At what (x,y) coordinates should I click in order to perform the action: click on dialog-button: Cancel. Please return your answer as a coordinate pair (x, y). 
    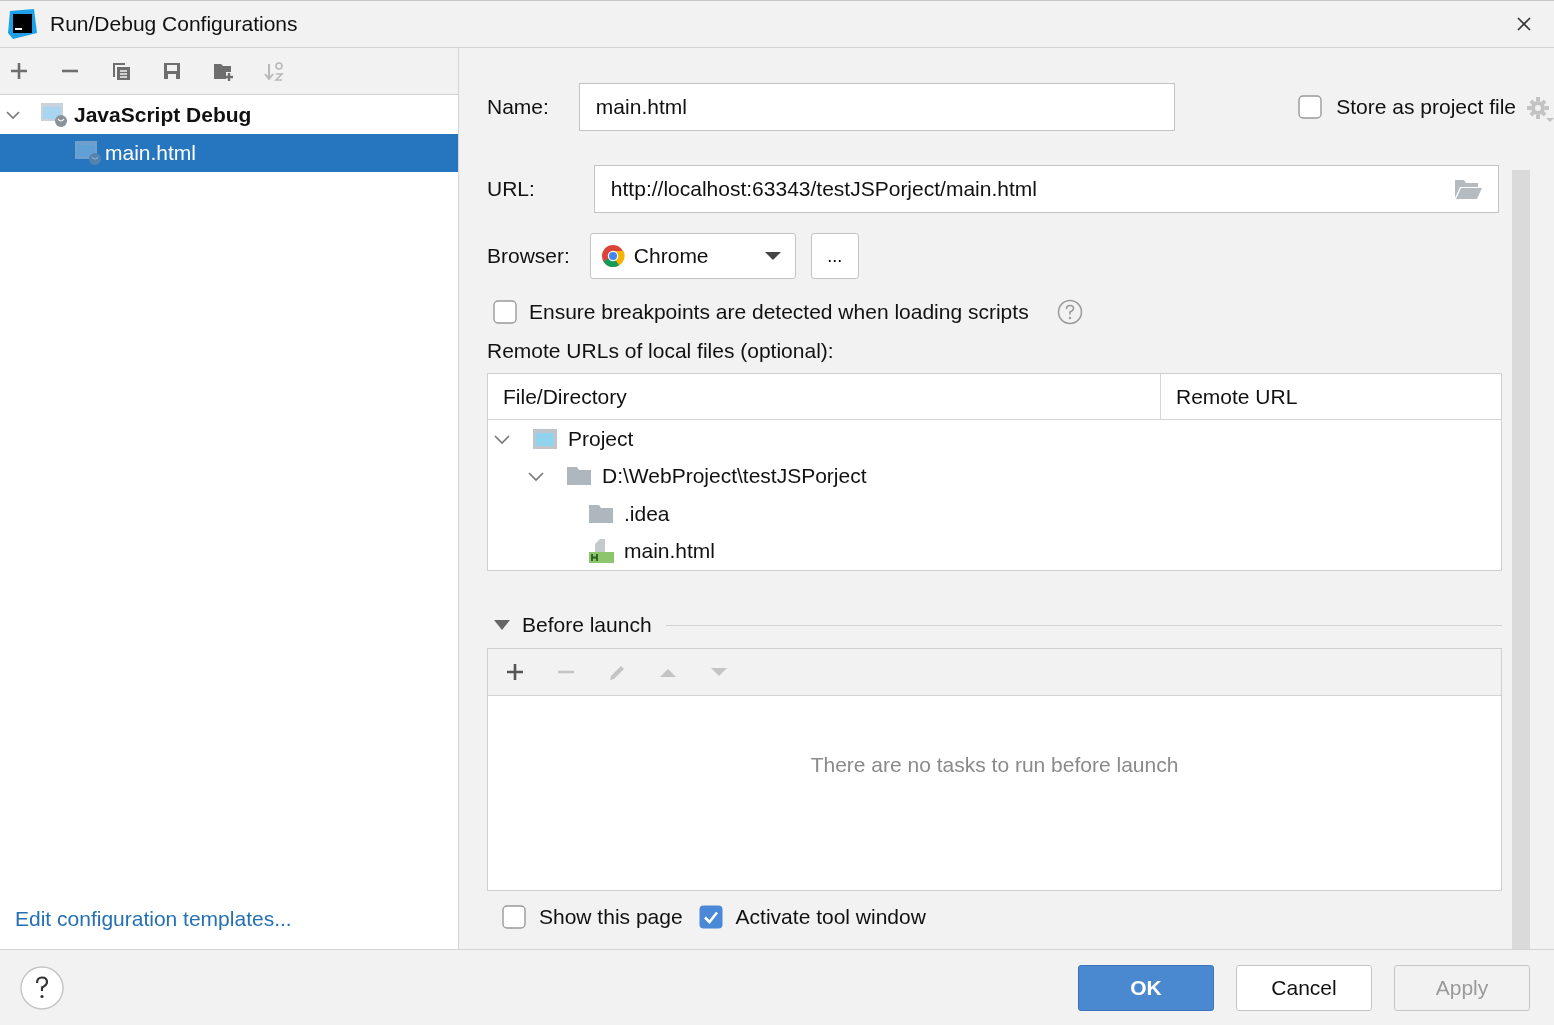
    Looking at the image, I should click on (1304, 987).